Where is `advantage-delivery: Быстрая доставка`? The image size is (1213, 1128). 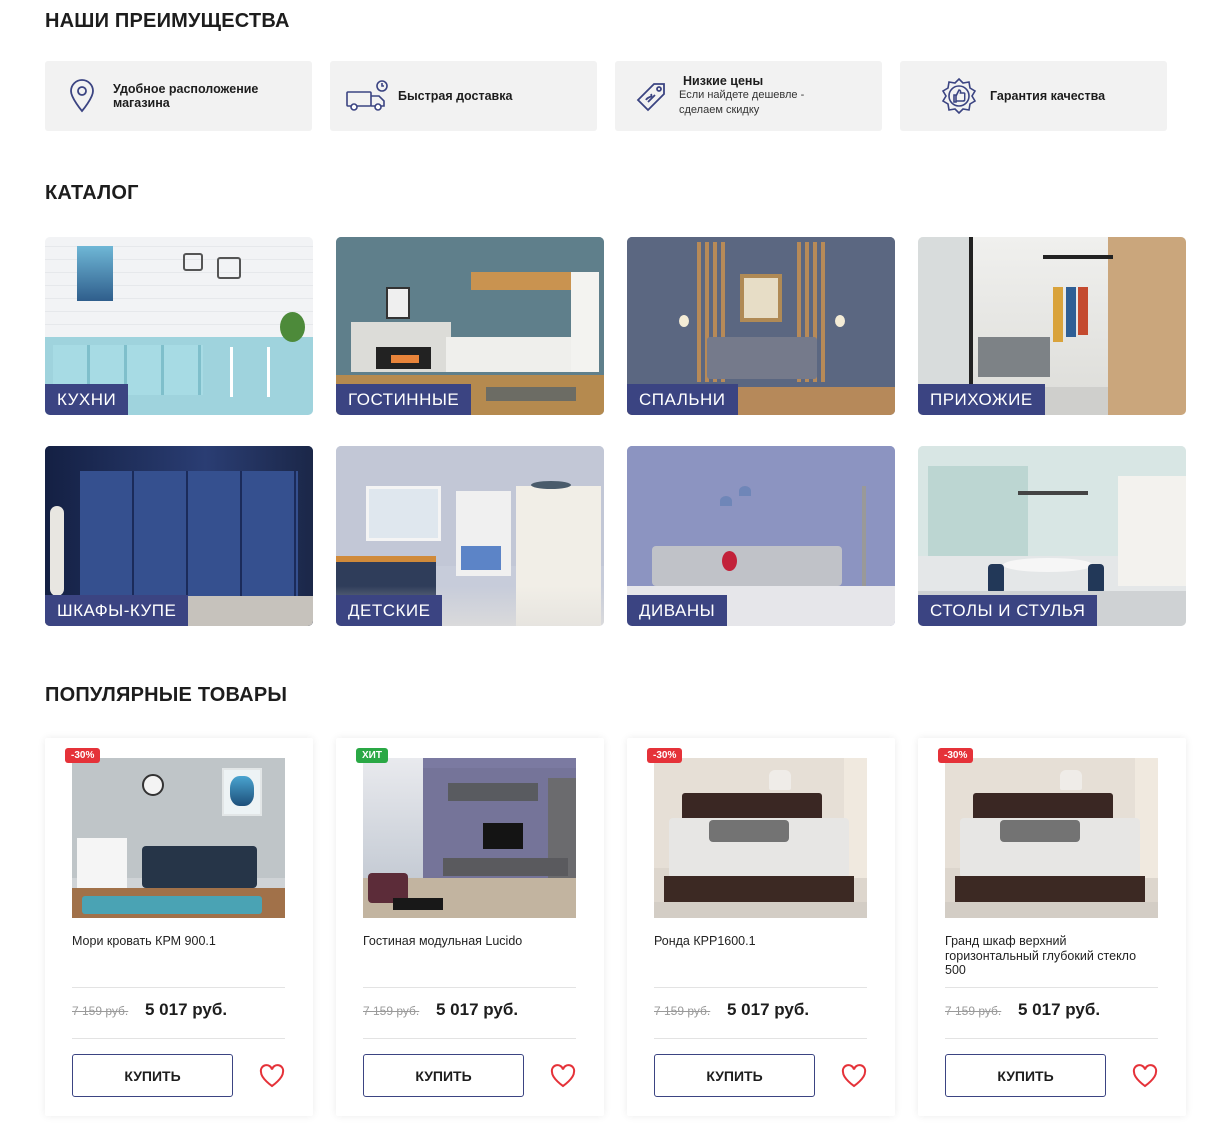 advantage-delivery: Быстрая доставка is located at coordinates (463, 96).